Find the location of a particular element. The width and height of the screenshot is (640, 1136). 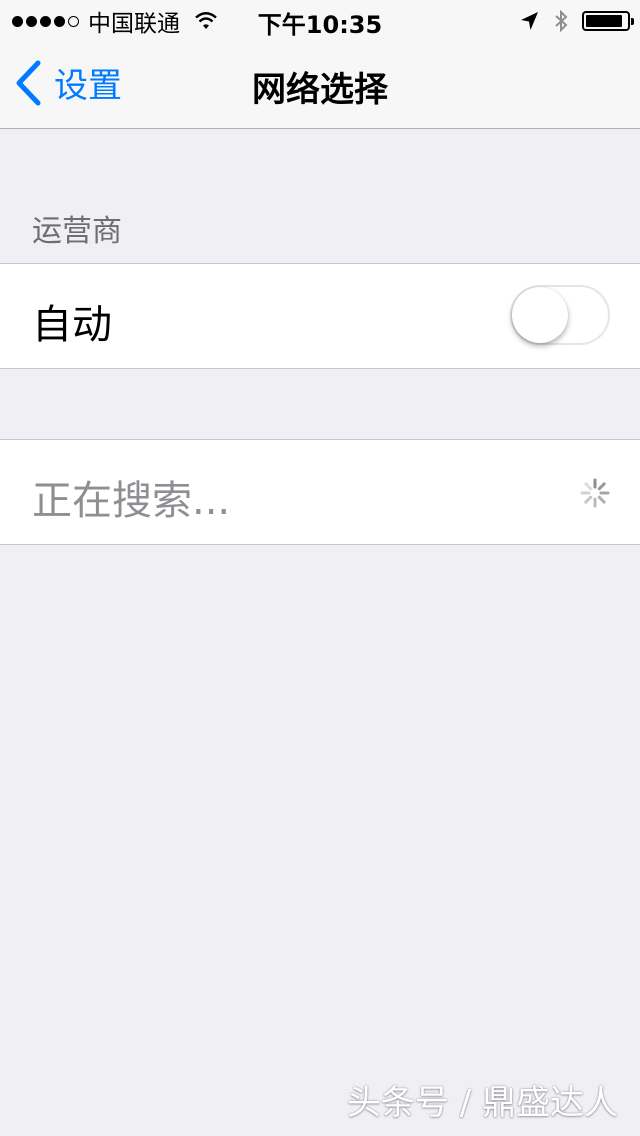

battery-fill is located at coordinates (604, 21).